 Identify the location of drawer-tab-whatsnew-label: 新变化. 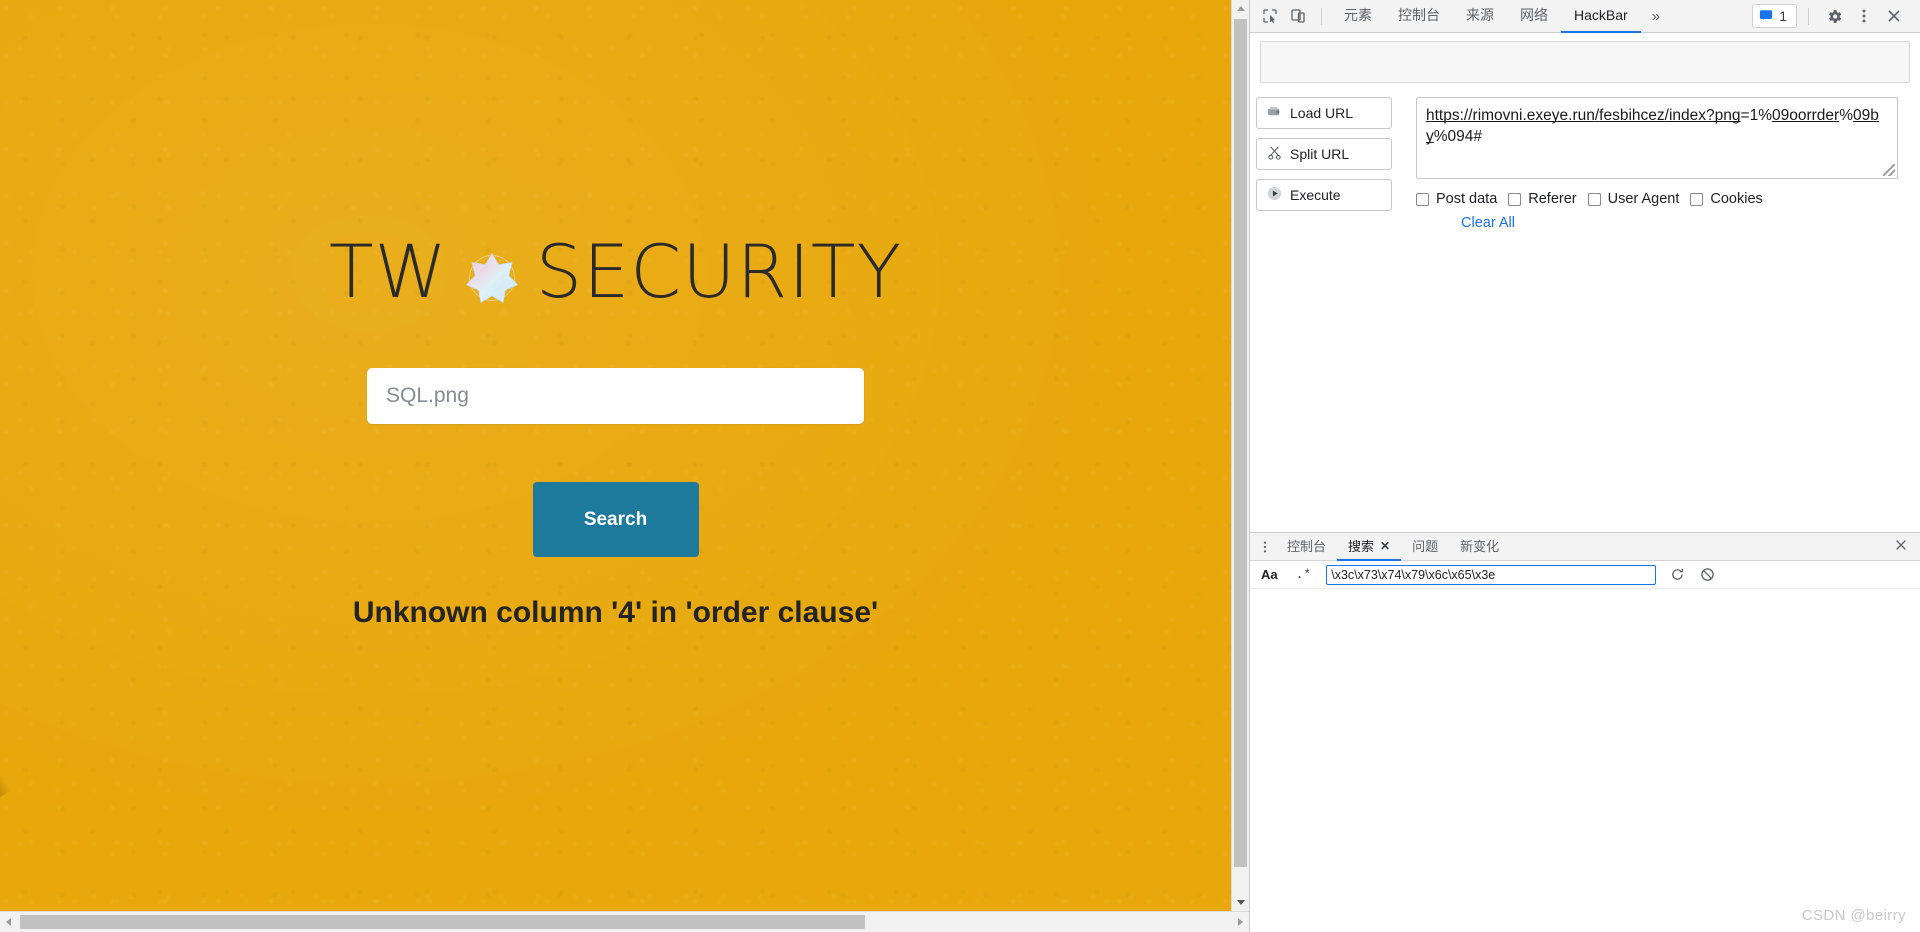
(1480, 546).